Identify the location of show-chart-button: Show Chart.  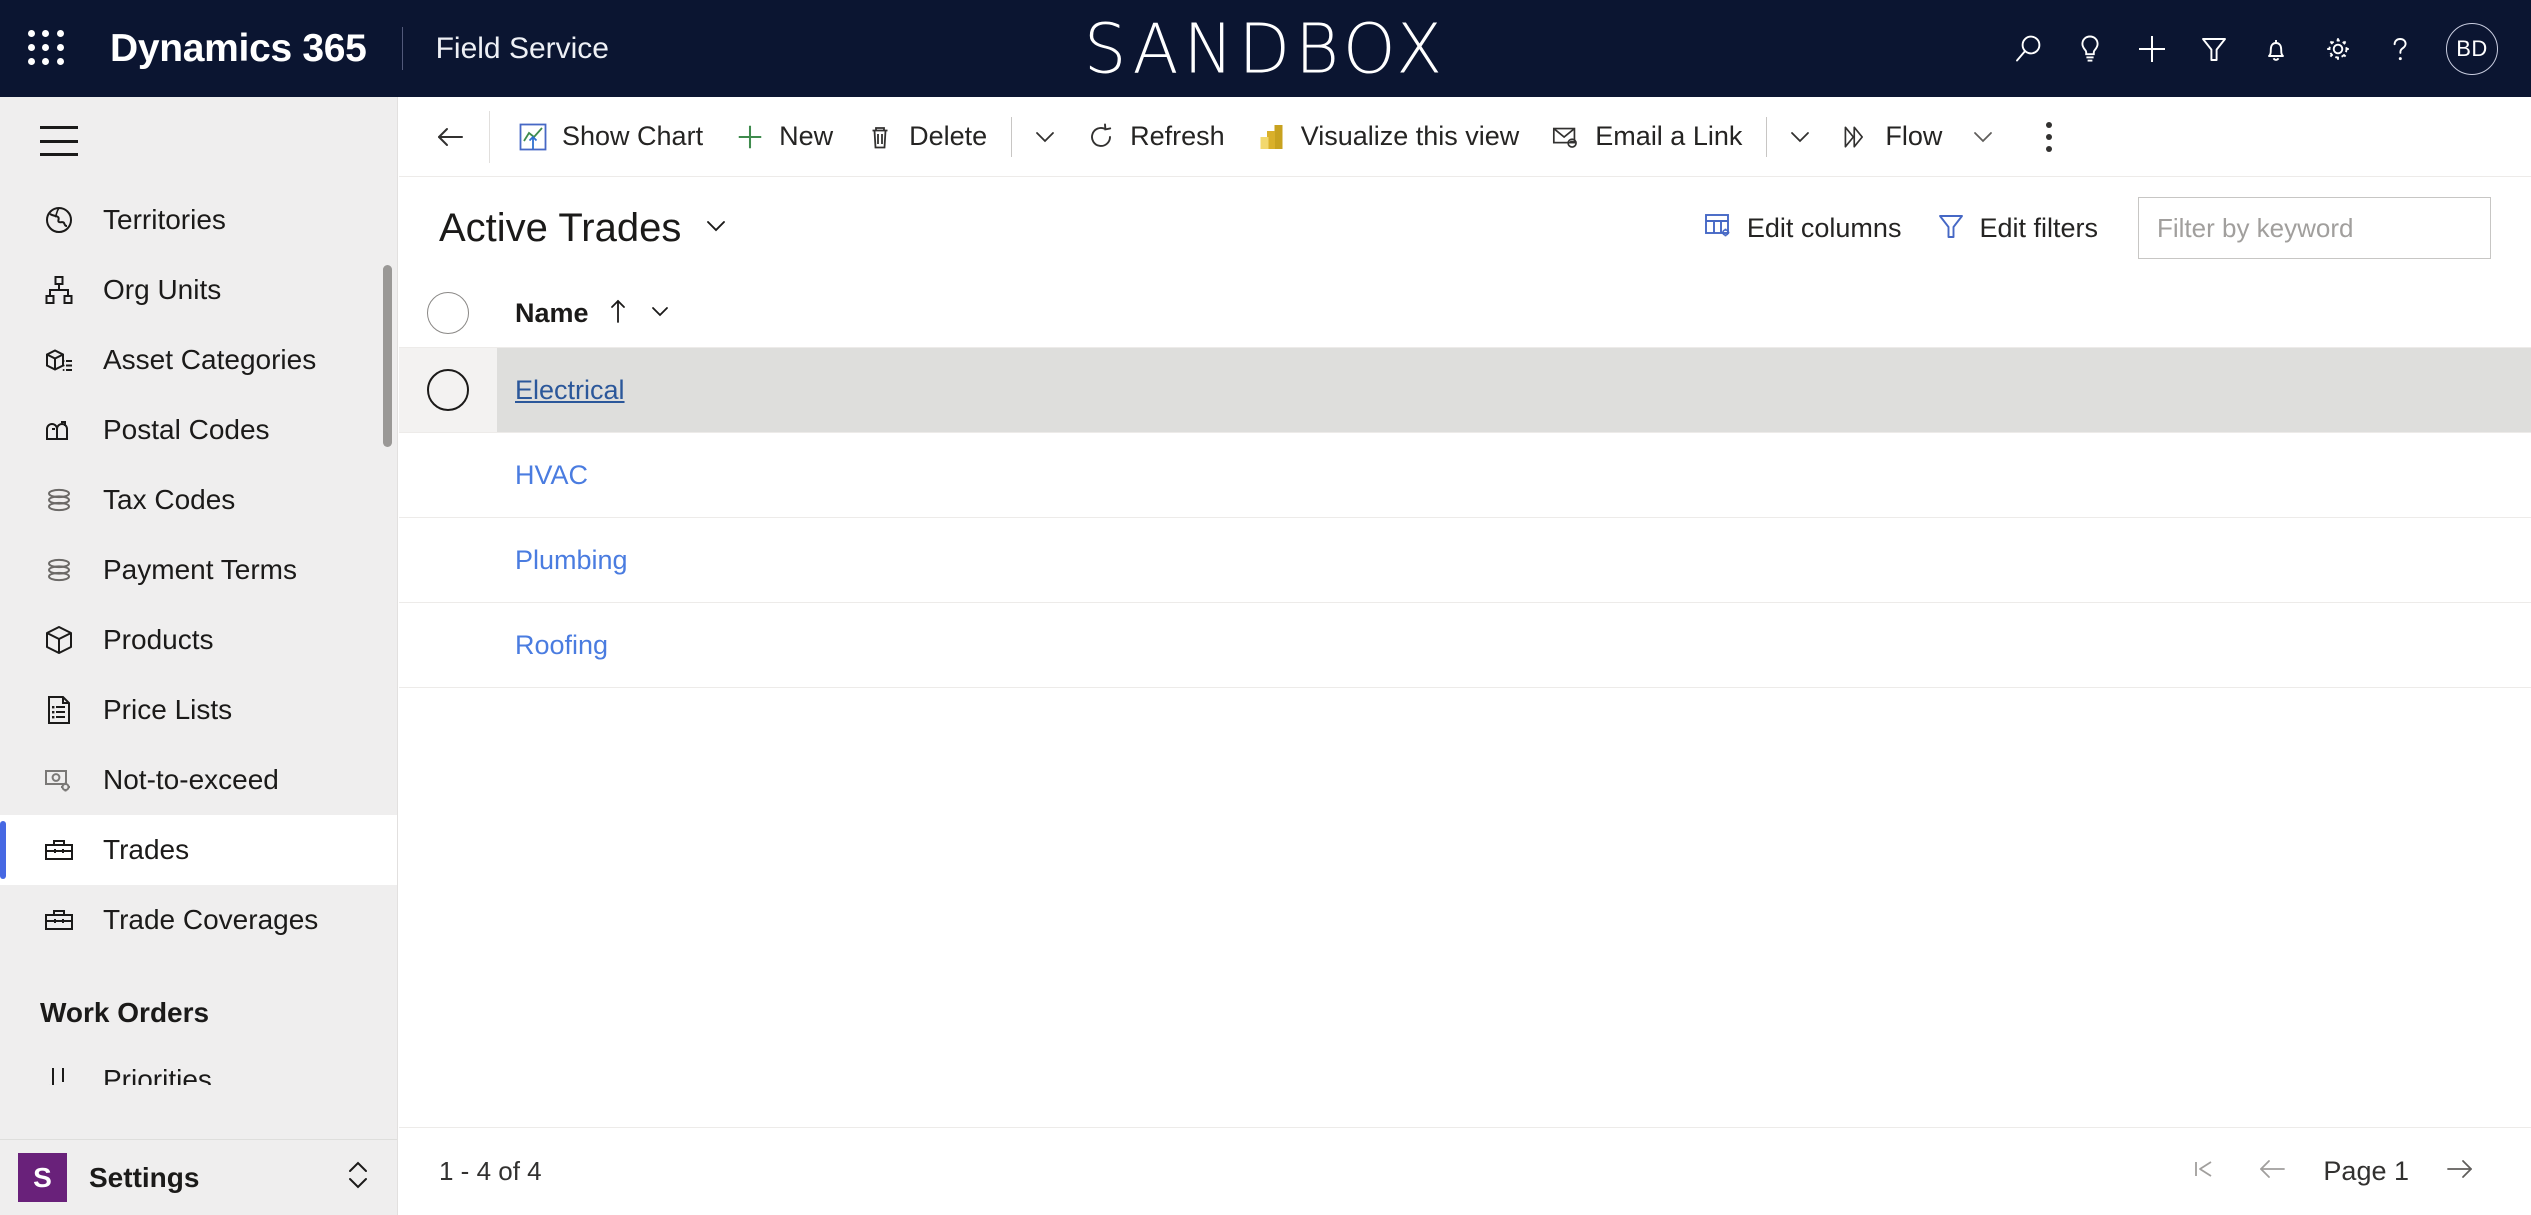
(610, 137).